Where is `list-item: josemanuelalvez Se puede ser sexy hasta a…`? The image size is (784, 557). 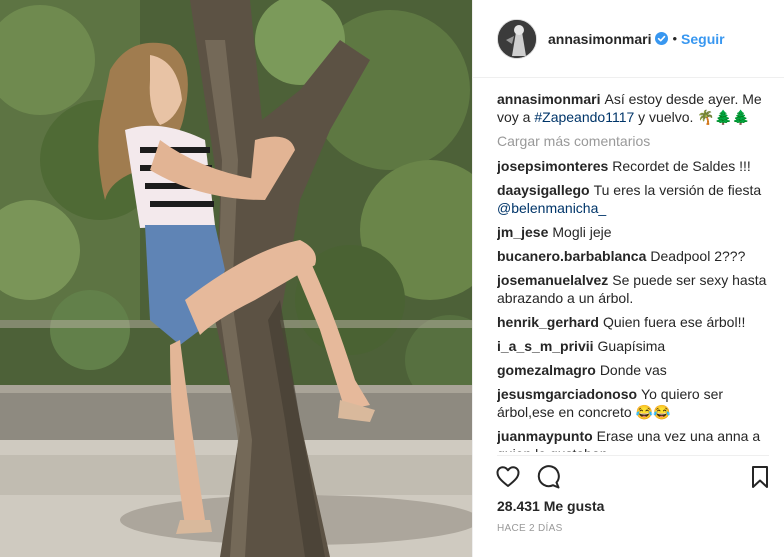 list-item: josemanuelalvez Se puede ser sexy hasta a… is located at coordinates (633, 289).